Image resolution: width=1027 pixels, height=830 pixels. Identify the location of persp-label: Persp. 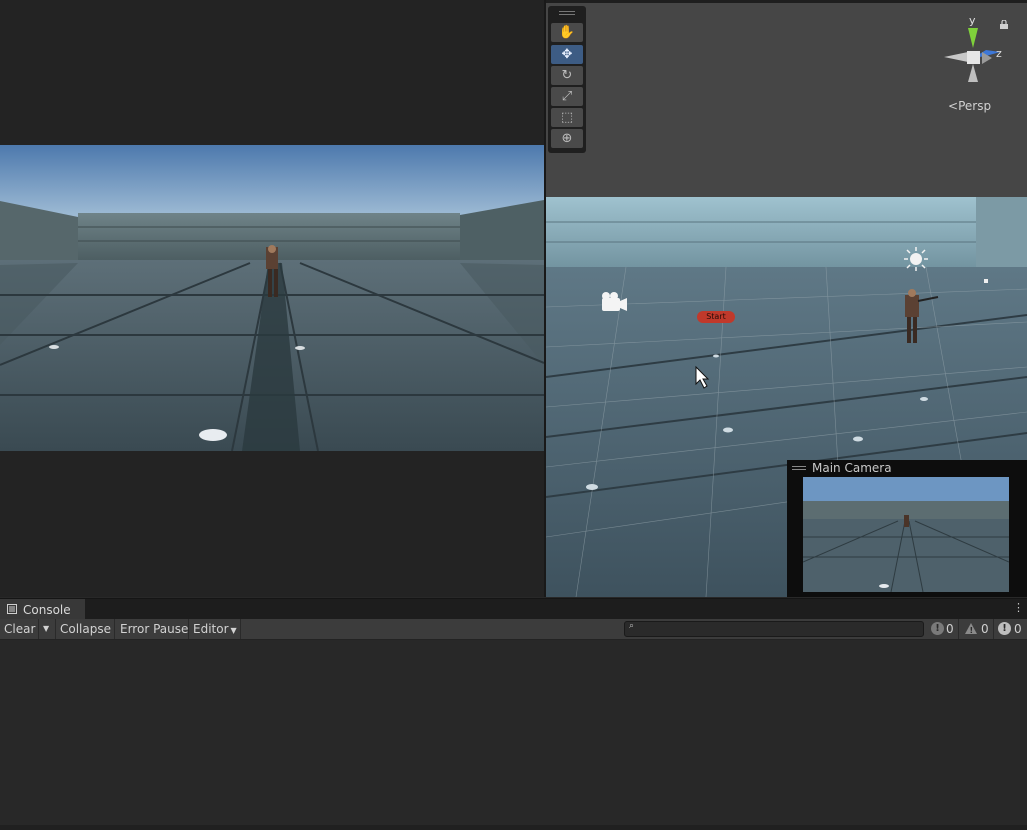
(975, 106).